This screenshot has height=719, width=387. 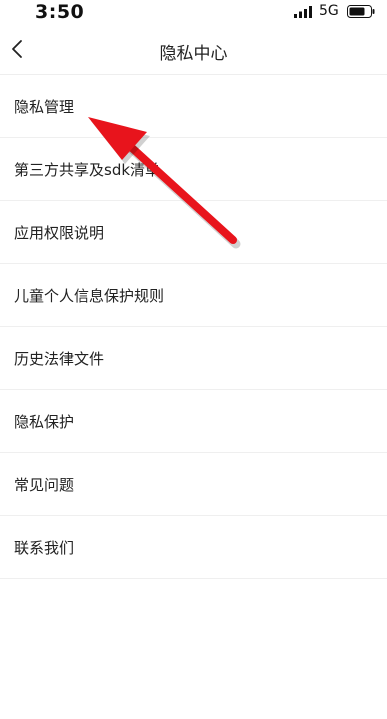 What do you see at coordinates (193, 484) in the screenshot?
I see `menu-item-faq: 常见问题` at bounding box center [193, 484].